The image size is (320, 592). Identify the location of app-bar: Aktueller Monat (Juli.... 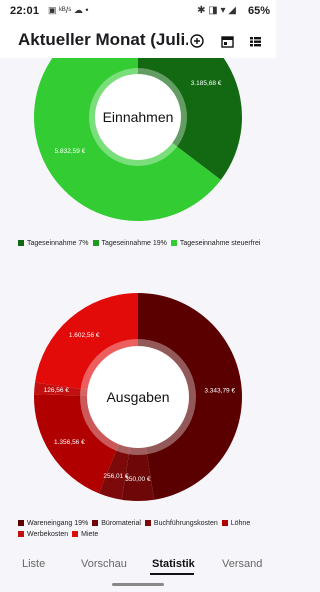
(138, 41).